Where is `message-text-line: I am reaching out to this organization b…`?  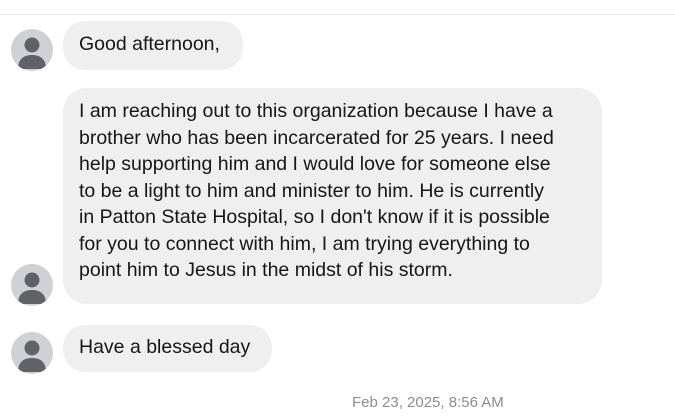 message-text-line: I am reaching out to this organization b… is located at coordinates (316, 111).